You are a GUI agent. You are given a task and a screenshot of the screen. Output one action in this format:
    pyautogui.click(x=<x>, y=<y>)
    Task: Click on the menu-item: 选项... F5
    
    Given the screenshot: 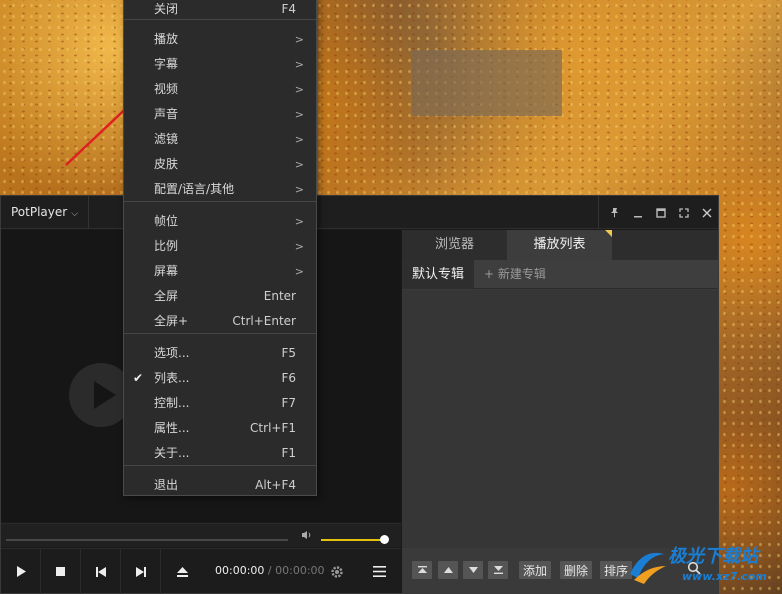 What is the action you would take?
    pyautogui.click(x=220, y=353)
    